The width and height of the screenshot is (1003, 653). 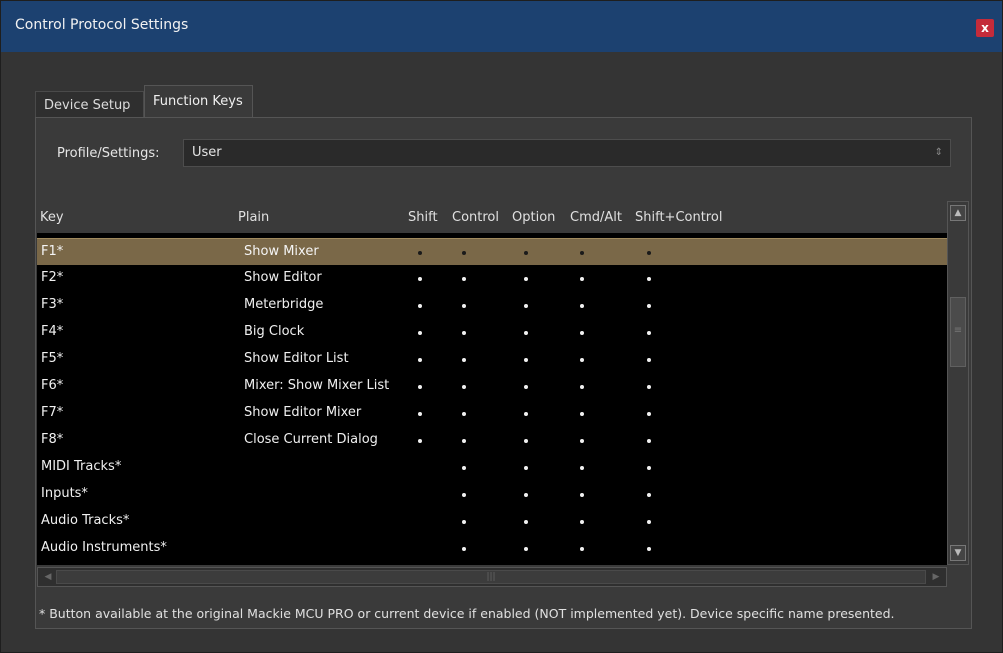 I want to click on cell-key: F1*, so click(x=52, y=251).